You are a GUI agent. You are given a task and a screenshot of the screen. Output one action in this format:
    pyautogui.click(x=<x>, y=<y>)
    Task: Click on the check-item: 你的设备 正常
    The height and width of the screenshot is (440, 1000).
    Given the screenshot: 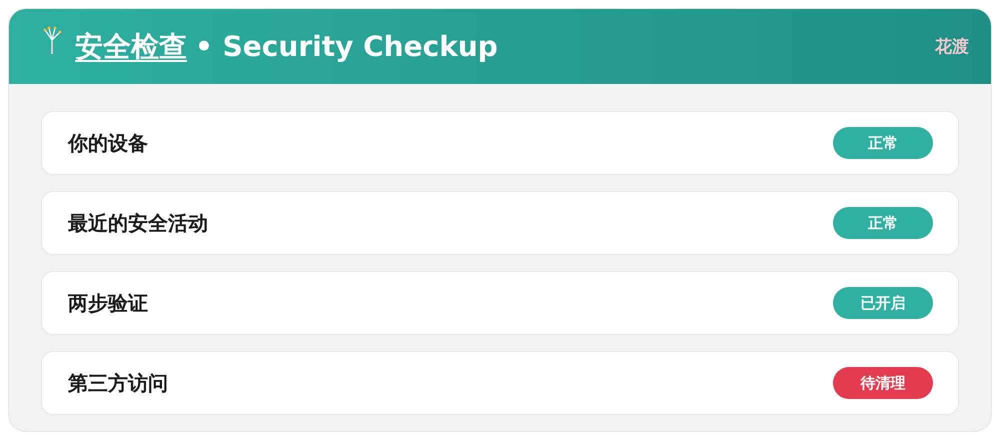 What is the action you would take?
    pyautogui.click(x=500, y=143)
    